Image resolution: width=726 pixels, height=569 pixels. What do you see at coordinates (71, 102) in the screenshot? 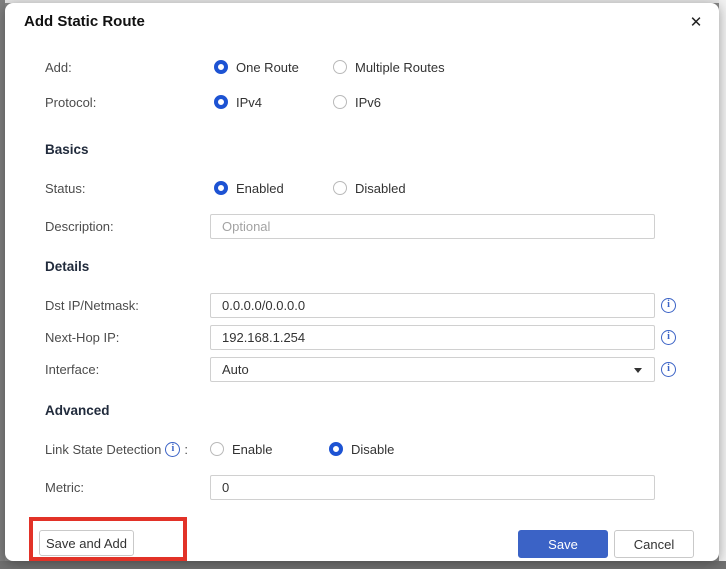
I see `protocol-label: Protocol:` at bounding box center [71, 102].